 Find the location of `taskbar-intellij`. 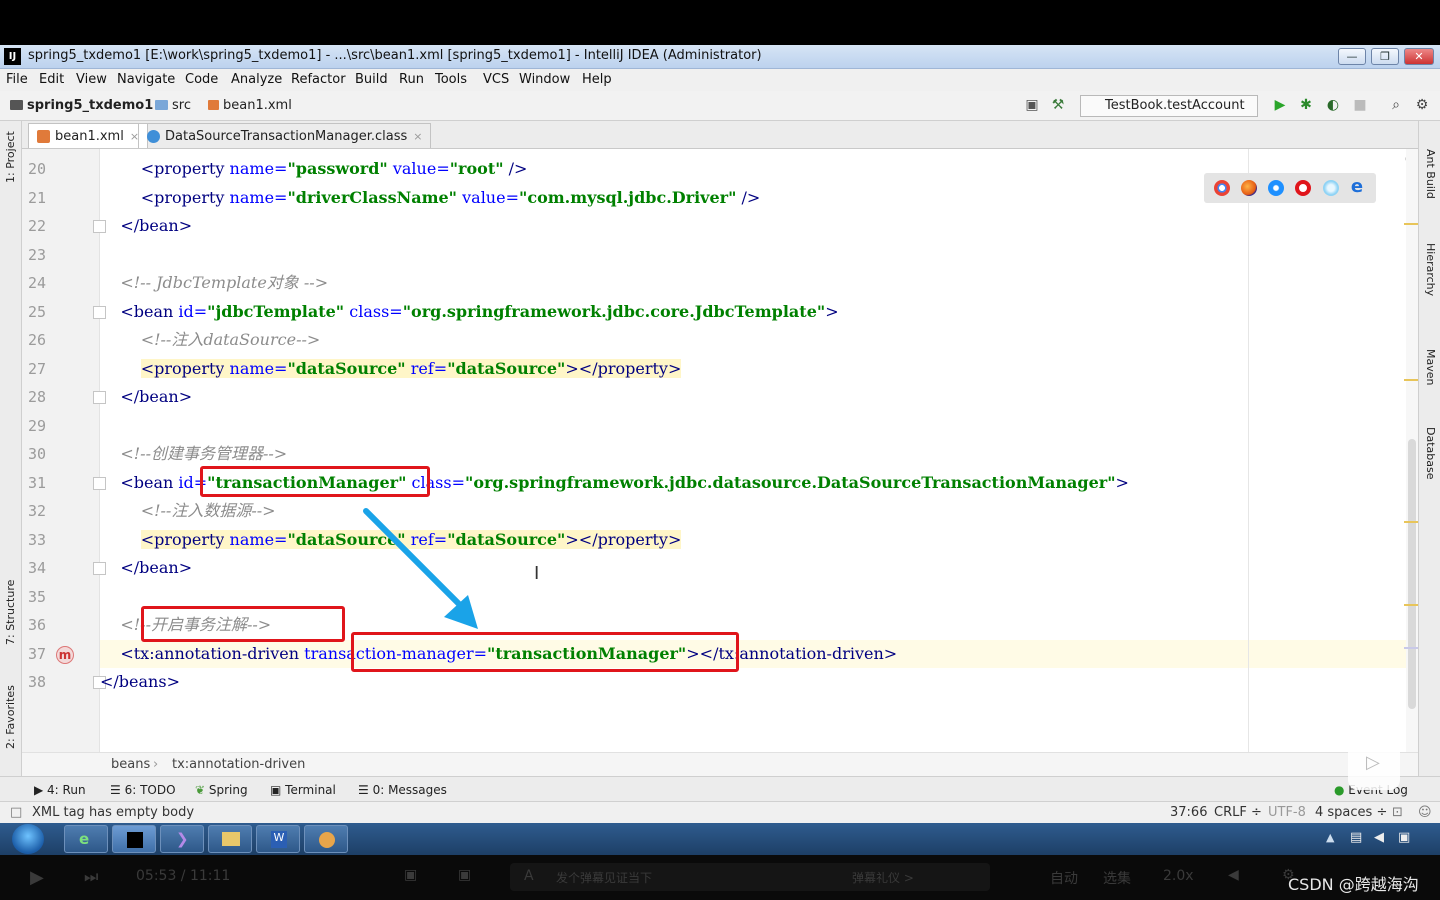

taskbar-intellij is located at coordinates (134, 839).